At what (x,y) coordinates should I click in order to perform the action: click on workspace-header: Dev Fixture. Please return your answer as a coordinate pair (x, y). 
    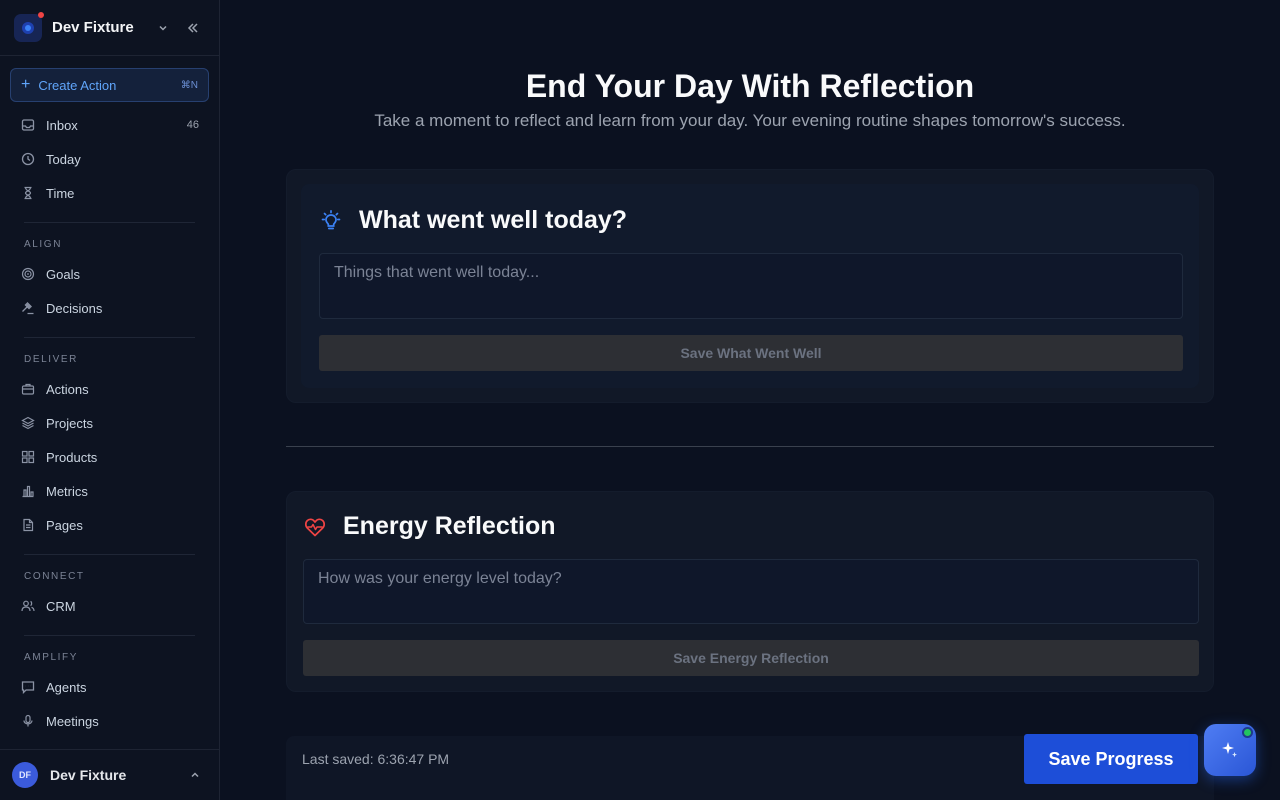
    Looking at the image, I should click on (109, 28).